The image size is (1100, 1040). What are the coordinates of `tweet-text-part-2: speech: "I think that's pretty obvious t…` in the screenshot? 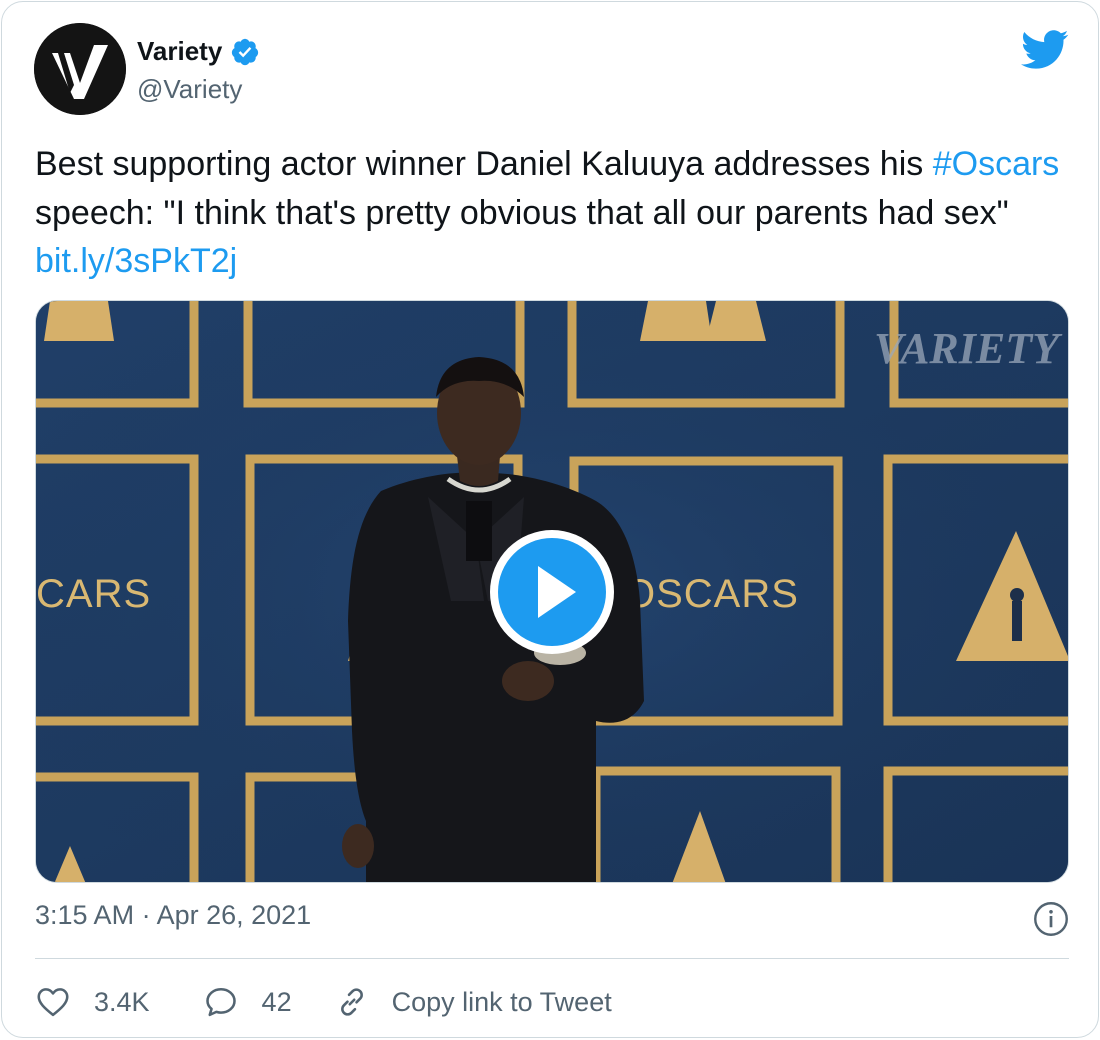 It's located at (522, 212).